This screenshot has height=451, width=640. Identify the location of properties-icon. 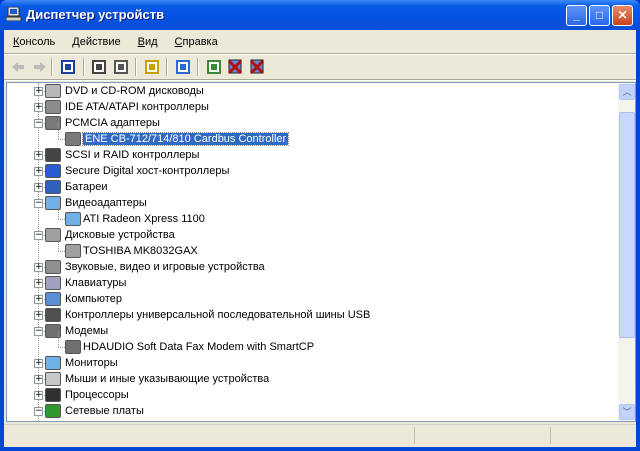
(99, 67).